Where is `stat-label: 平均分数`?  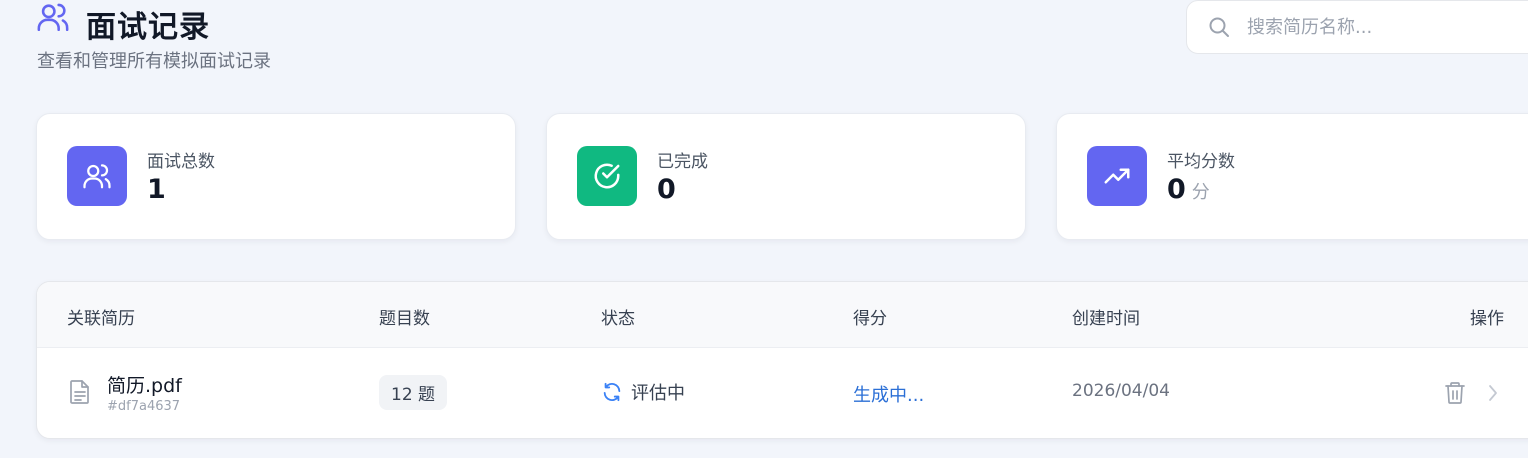 stat-label: 平均分数 is located at coordinates (1201, 162).